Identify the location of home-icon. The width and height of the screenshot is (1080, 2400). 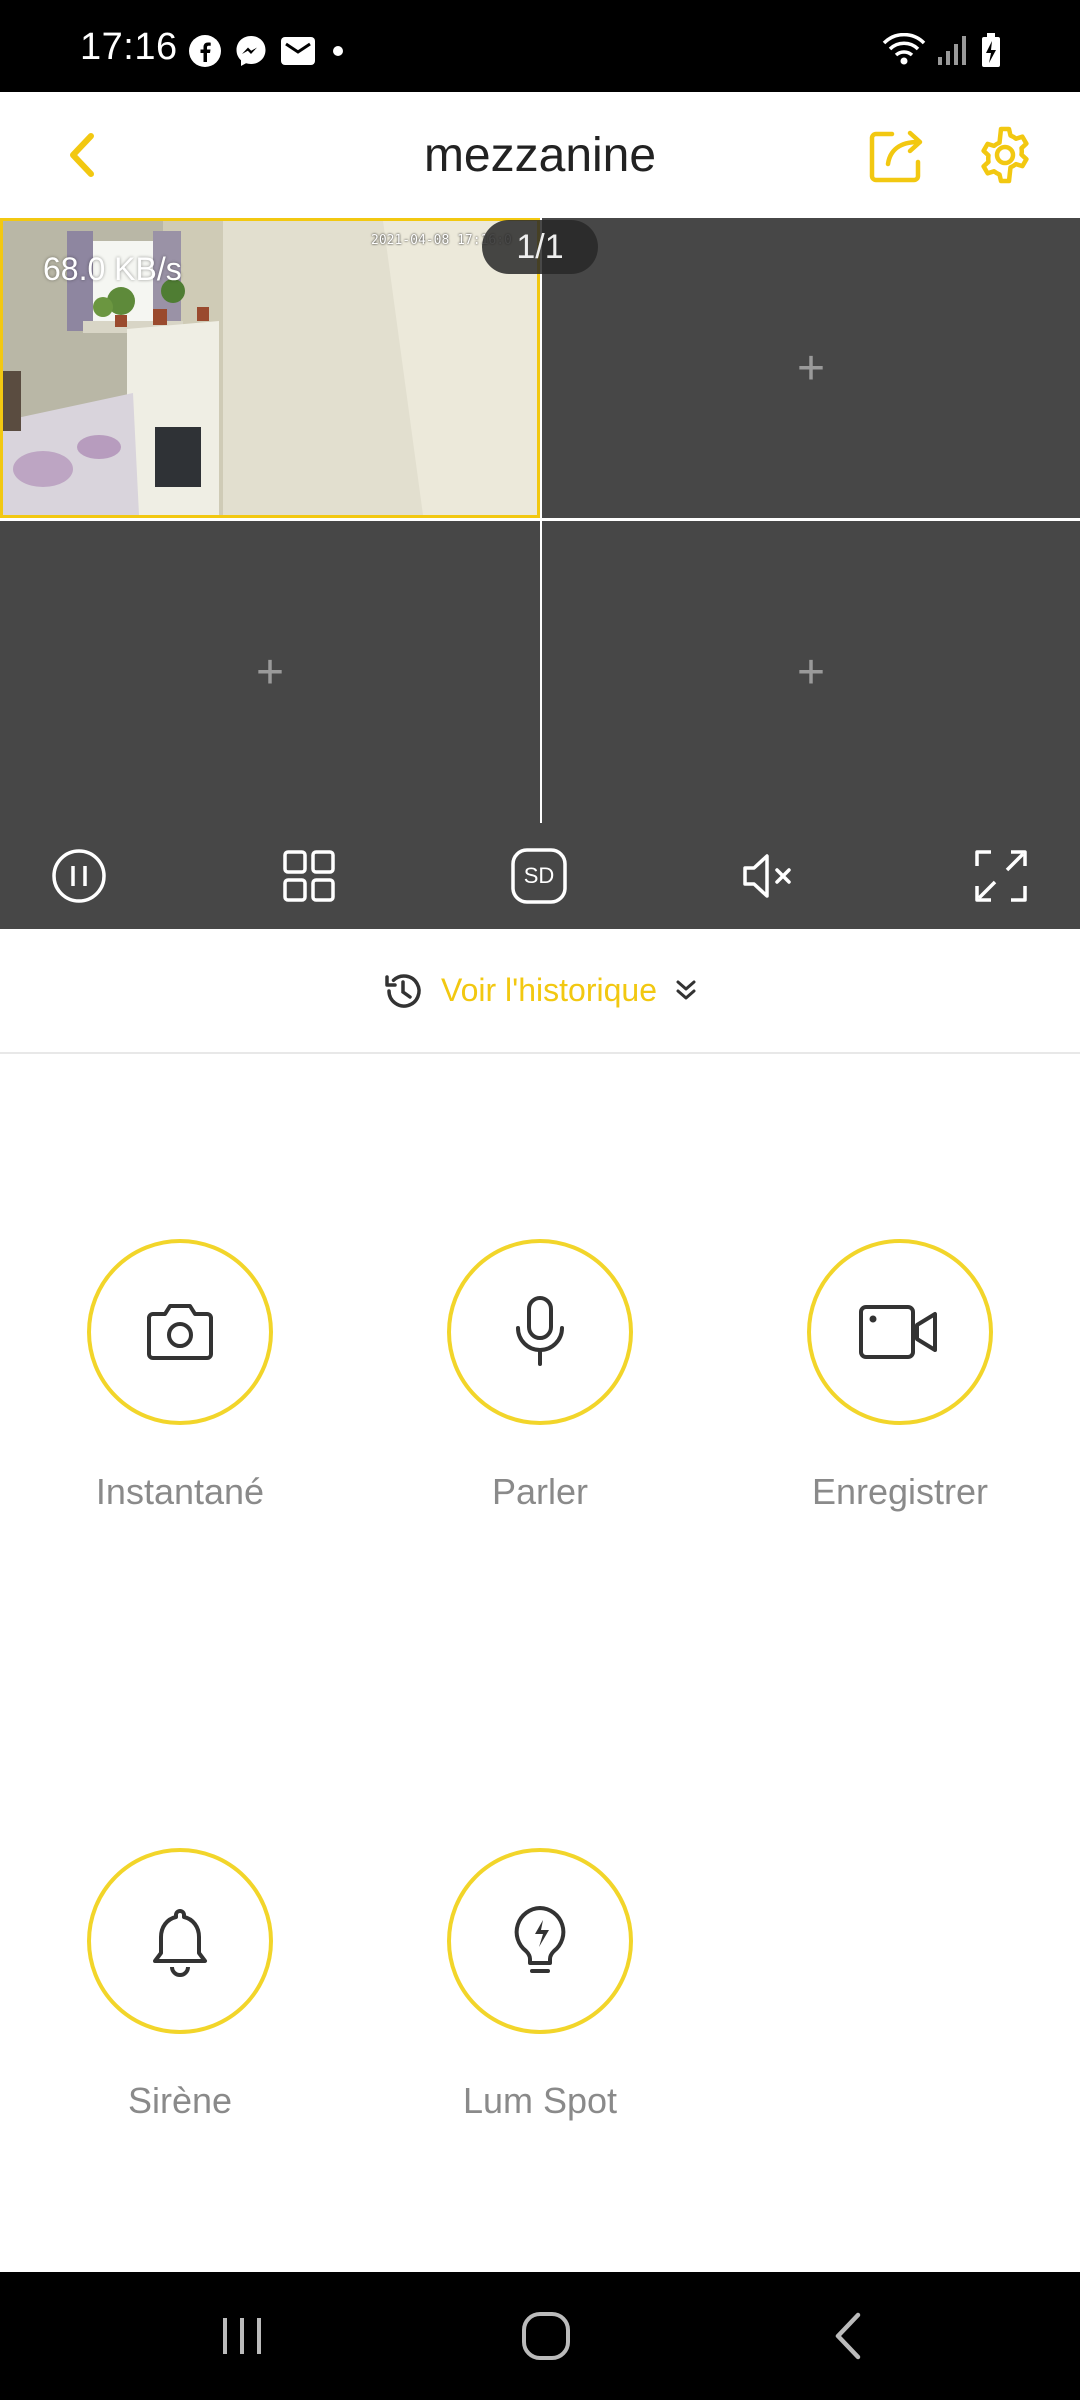
(546, 2336).